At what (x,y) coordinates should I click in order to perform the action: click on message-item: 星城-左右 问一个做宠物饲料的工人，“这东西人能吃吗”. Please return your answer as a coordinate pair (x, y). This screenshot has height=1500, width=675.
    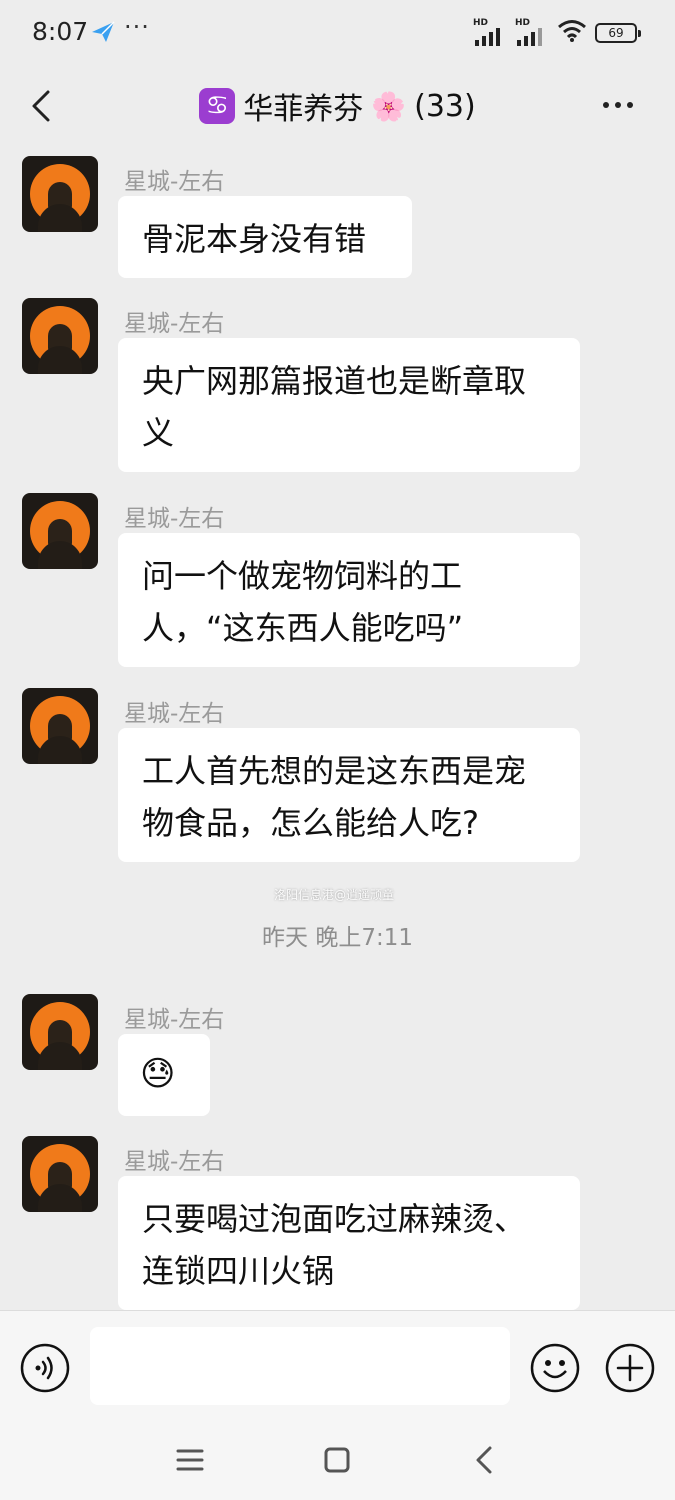
    Looking at the image, I should click on (337, 576).